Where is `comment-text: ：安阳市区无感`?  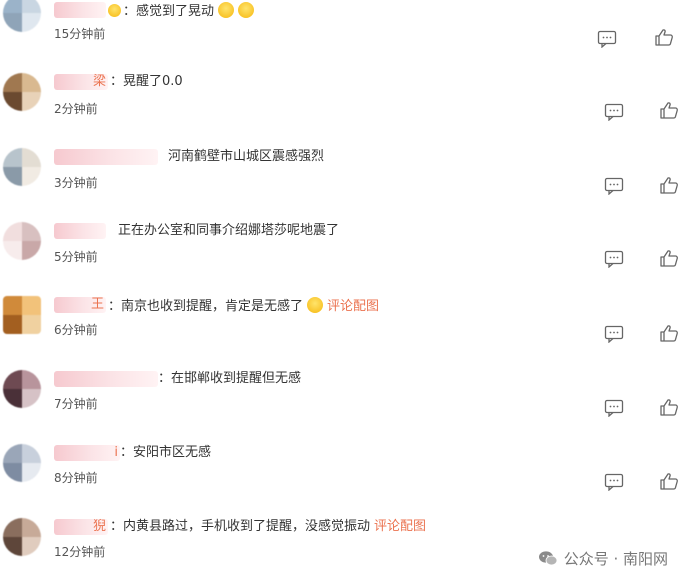 comment-text: ：安阳市区无感 is located at coordinates (166, 452).